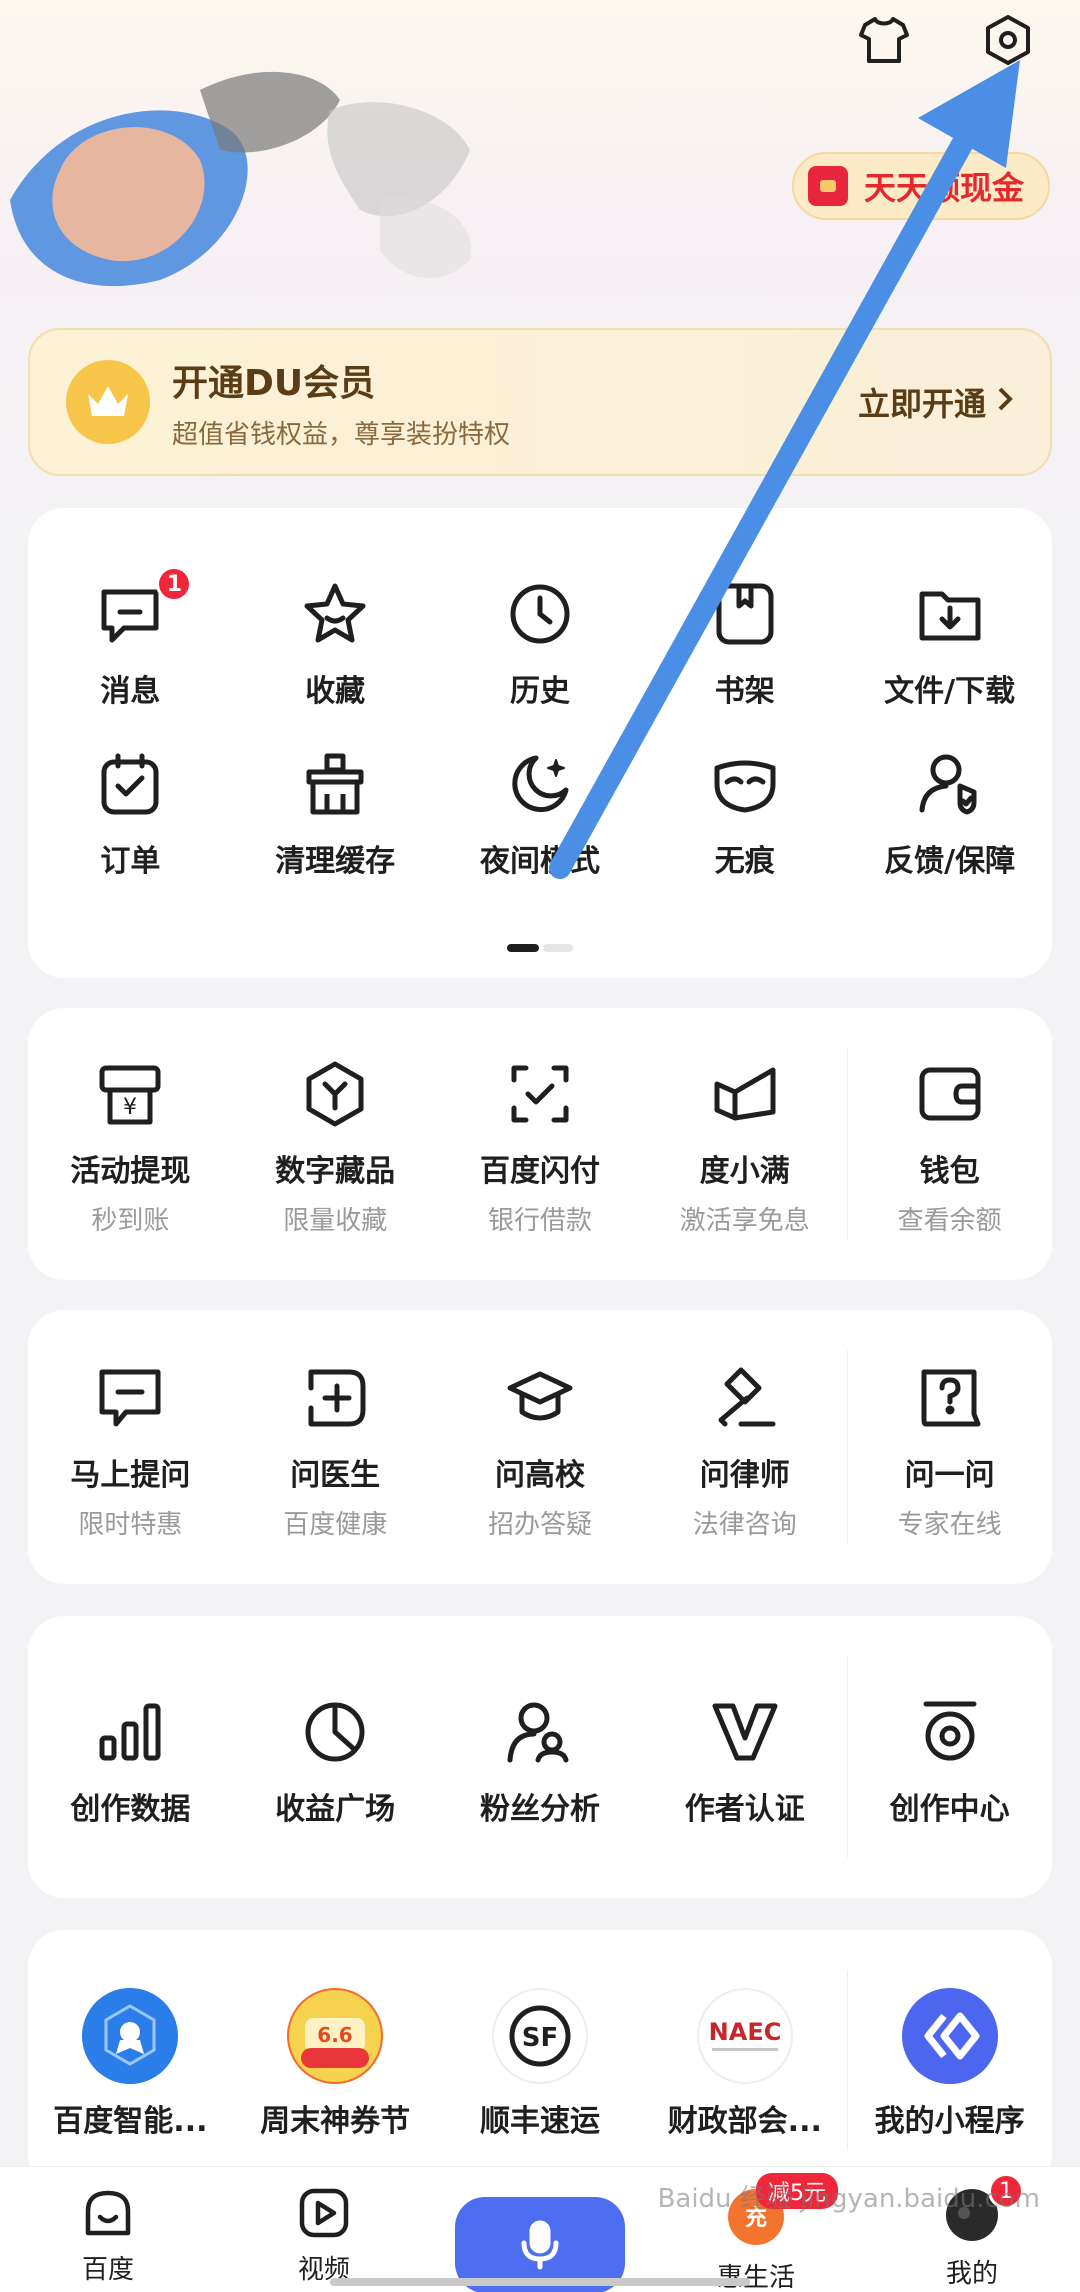 This screenshot has width=1080, height=2292. Describe the element at coordinates (130, 1094) in the screenshot. I see `withdraw-icon: ¥` at that location.